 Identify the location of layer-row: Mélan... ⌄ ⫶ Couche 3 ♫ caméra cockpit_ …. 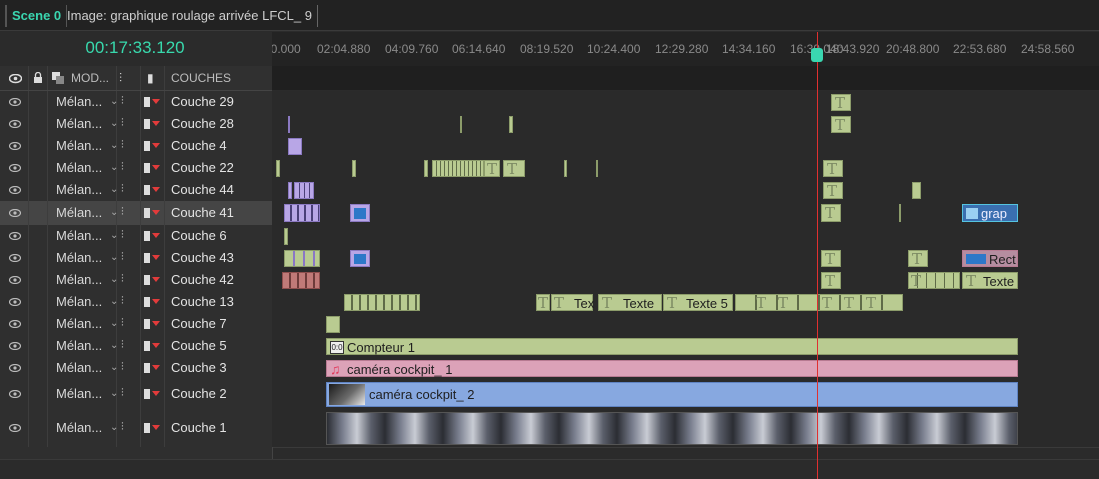
(549, 368).